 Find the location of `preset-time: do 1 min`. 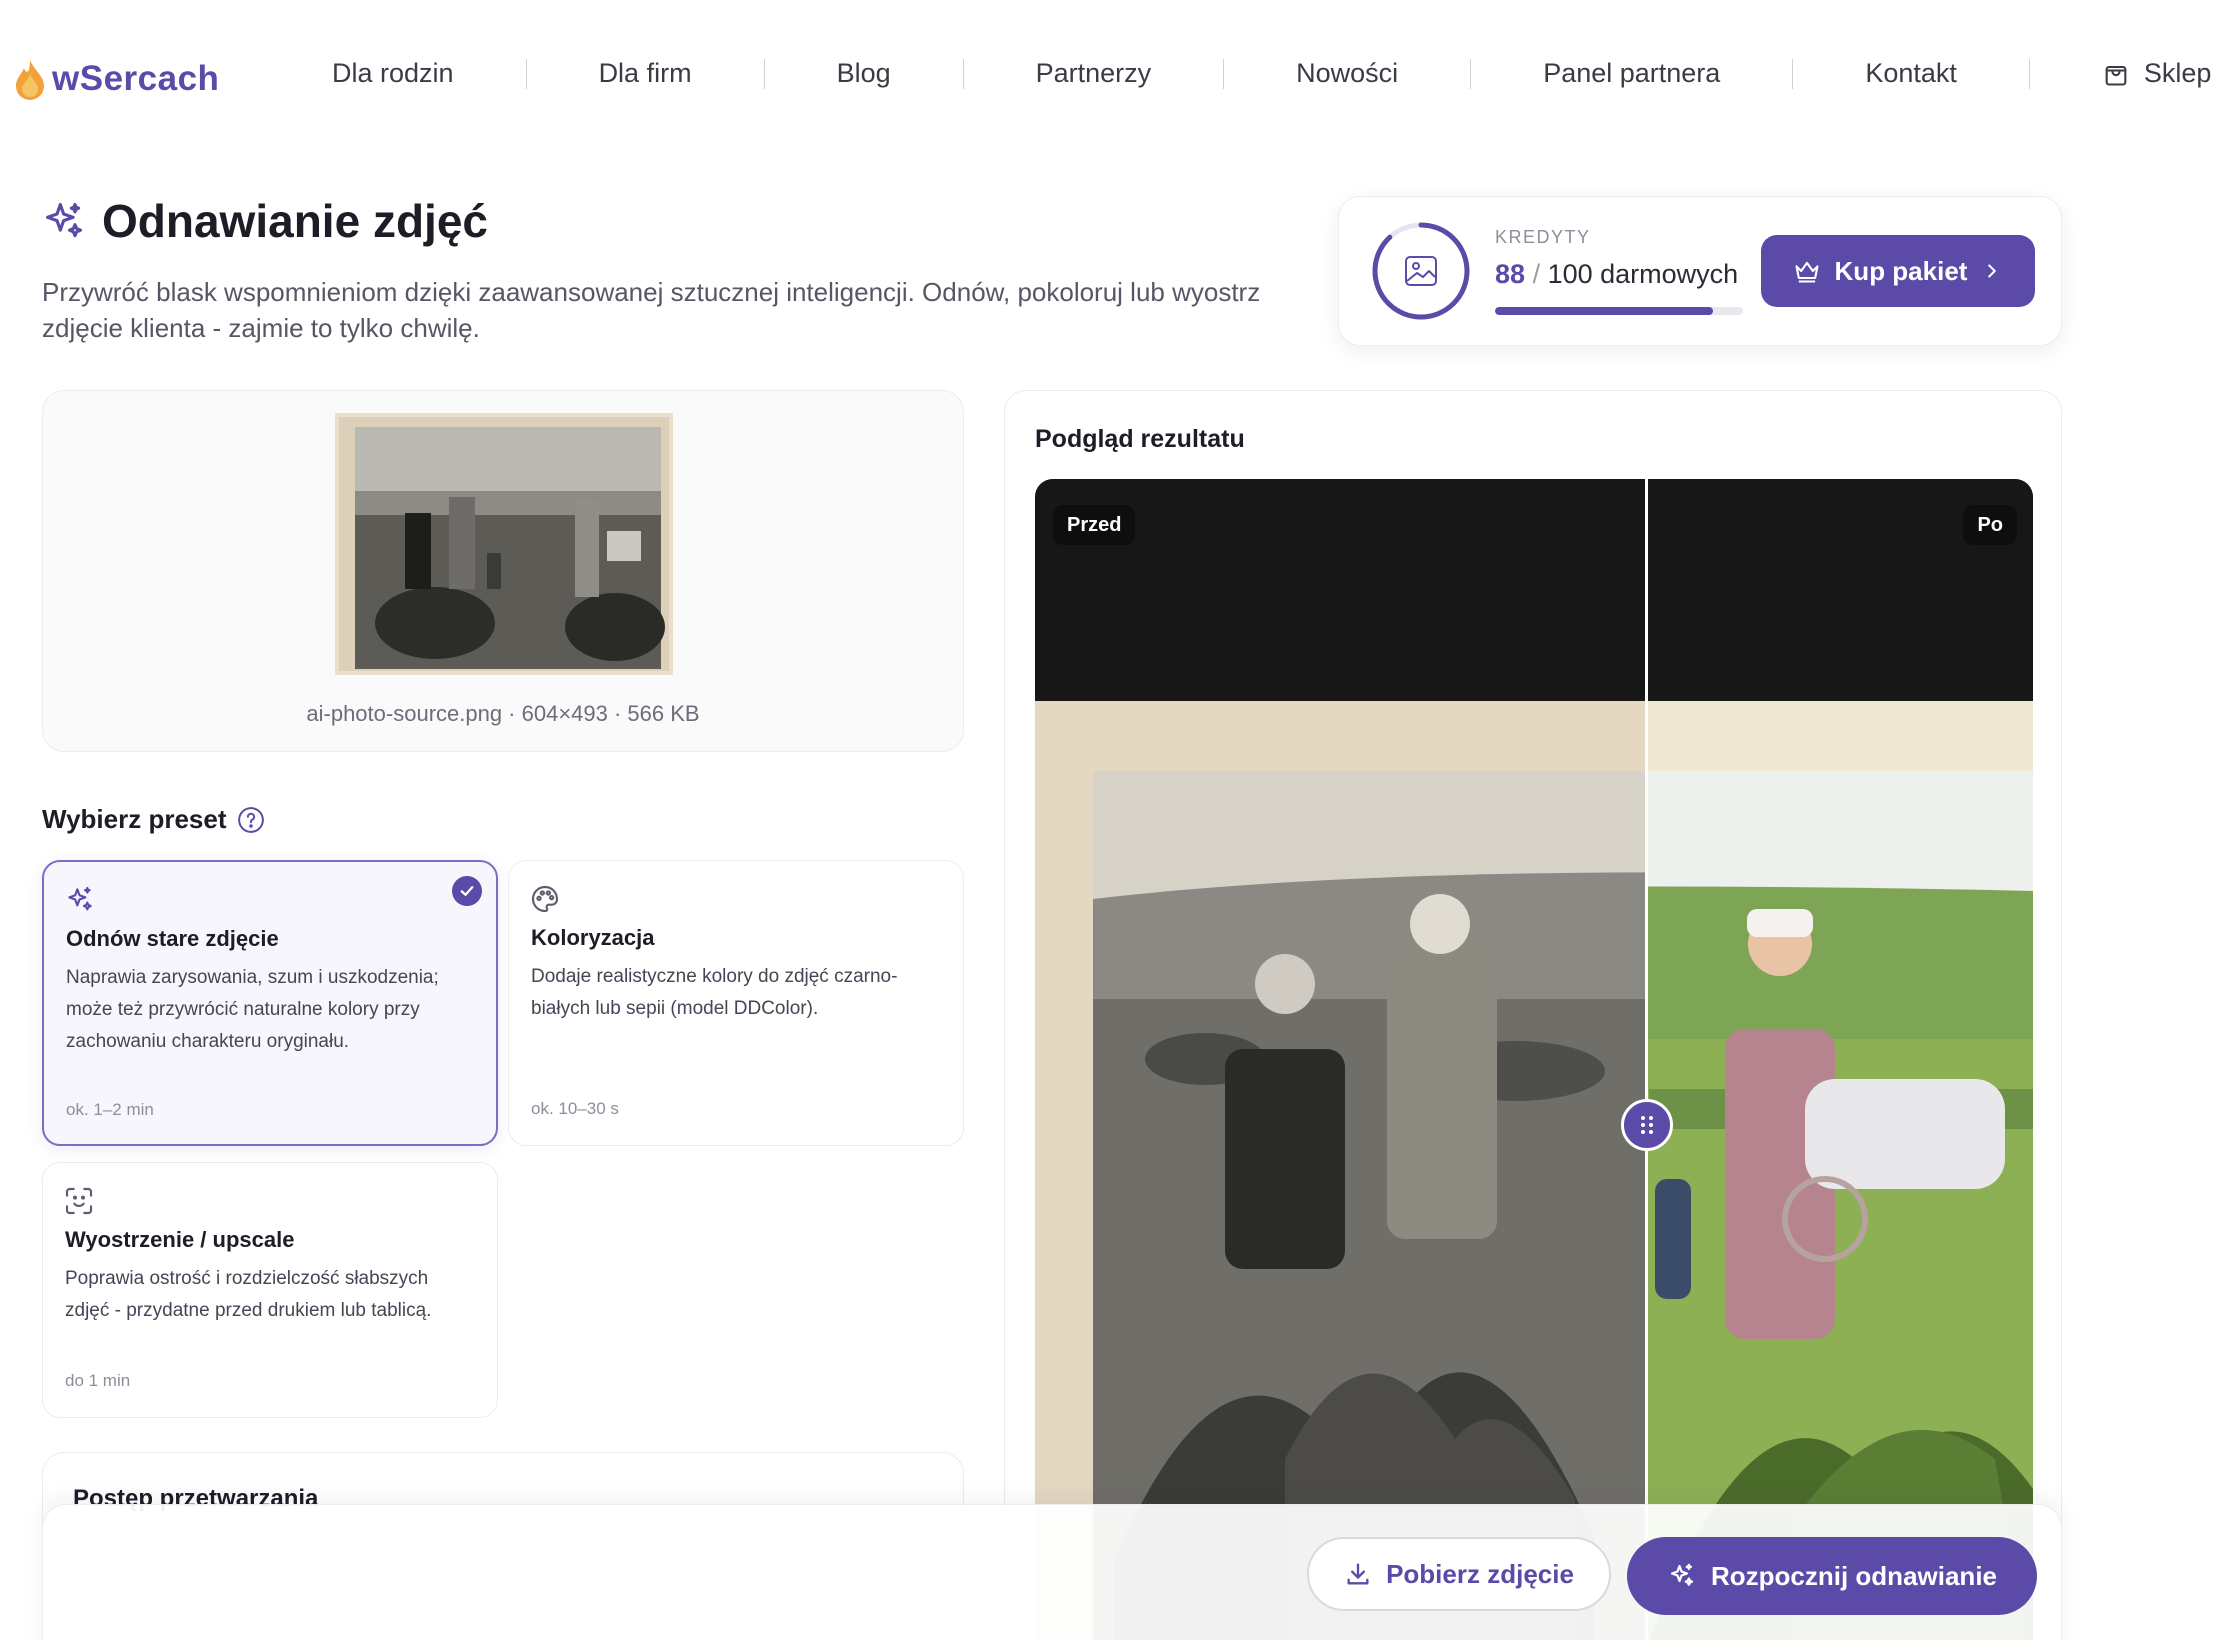

preset-time: do 1 min is located at coordinates (98, 1380).